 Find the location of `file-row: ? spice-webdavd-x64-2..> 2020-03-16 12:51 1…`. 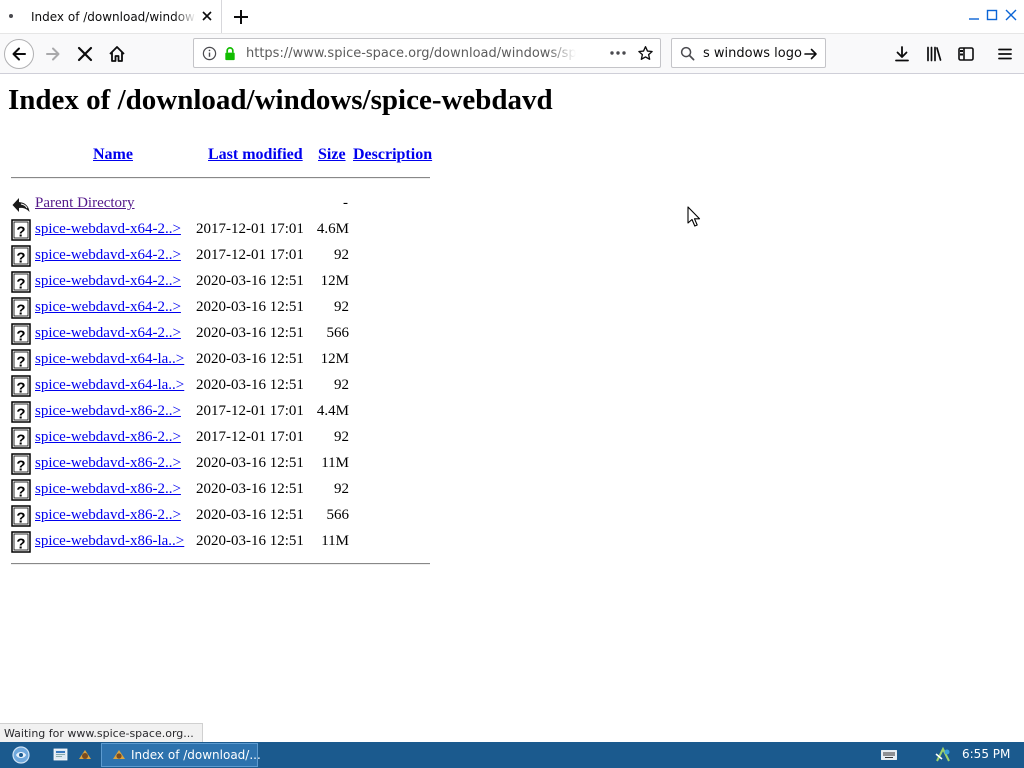

file-row: ? spice-webdavd-x64-2..> 2020-03-16 12:51 1… is located at coordinates (220, 284).